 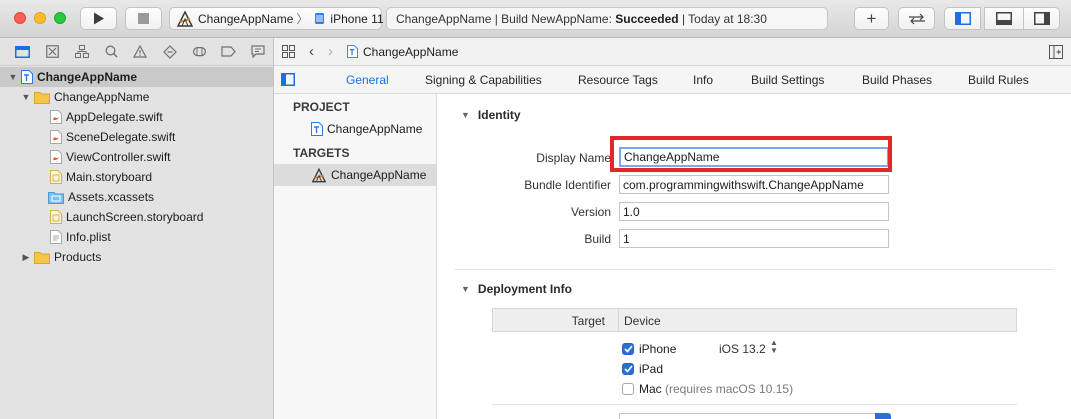 What do you see at coordinates (410, 52) in the screenshot?
I see `breadcrumb: ChangeAppName` at bounding box center [410, 52].